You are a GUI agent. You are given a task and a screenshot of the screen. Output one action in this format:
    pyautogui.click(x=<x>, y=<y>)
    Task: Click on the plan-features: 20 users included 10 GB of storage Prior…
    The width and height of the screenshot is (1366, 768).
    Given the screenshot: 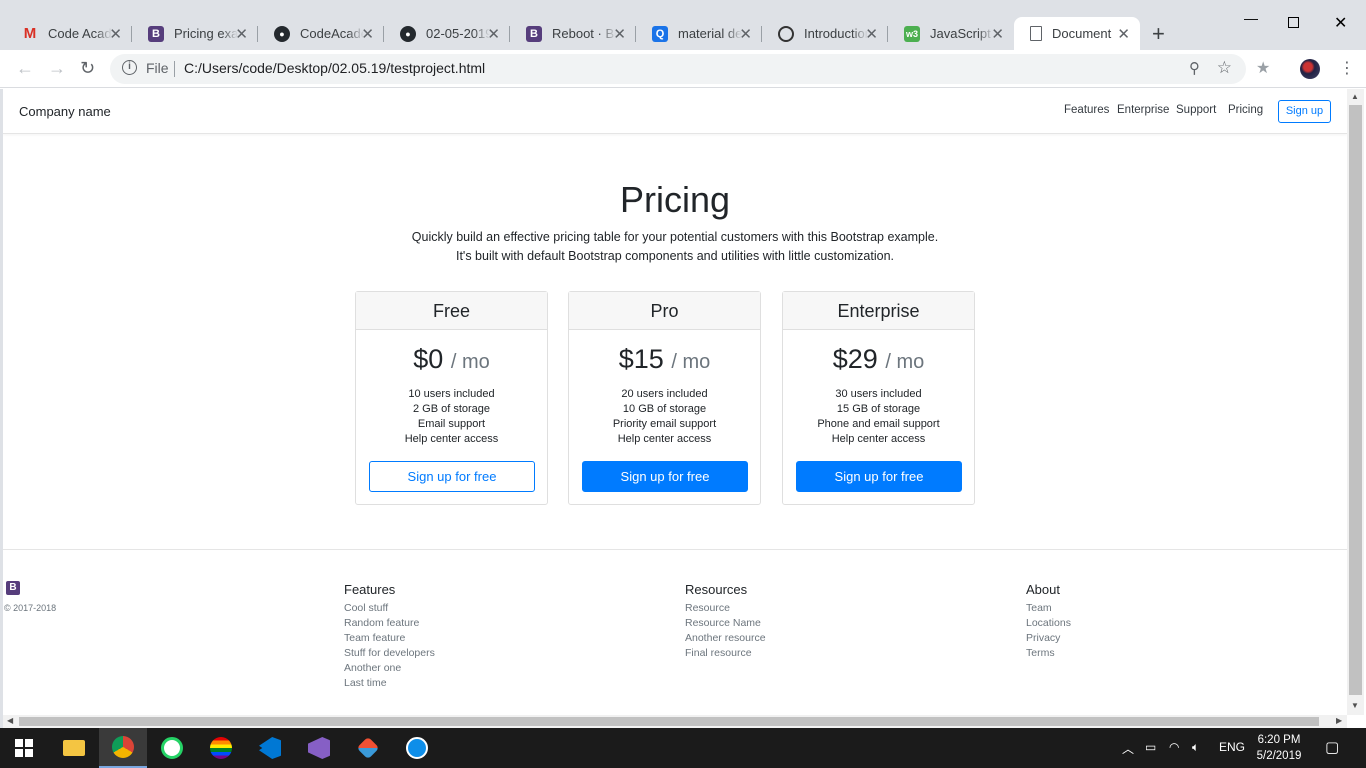 What is the action you would take?
    pyautogui.click(x=664, y=417)
    